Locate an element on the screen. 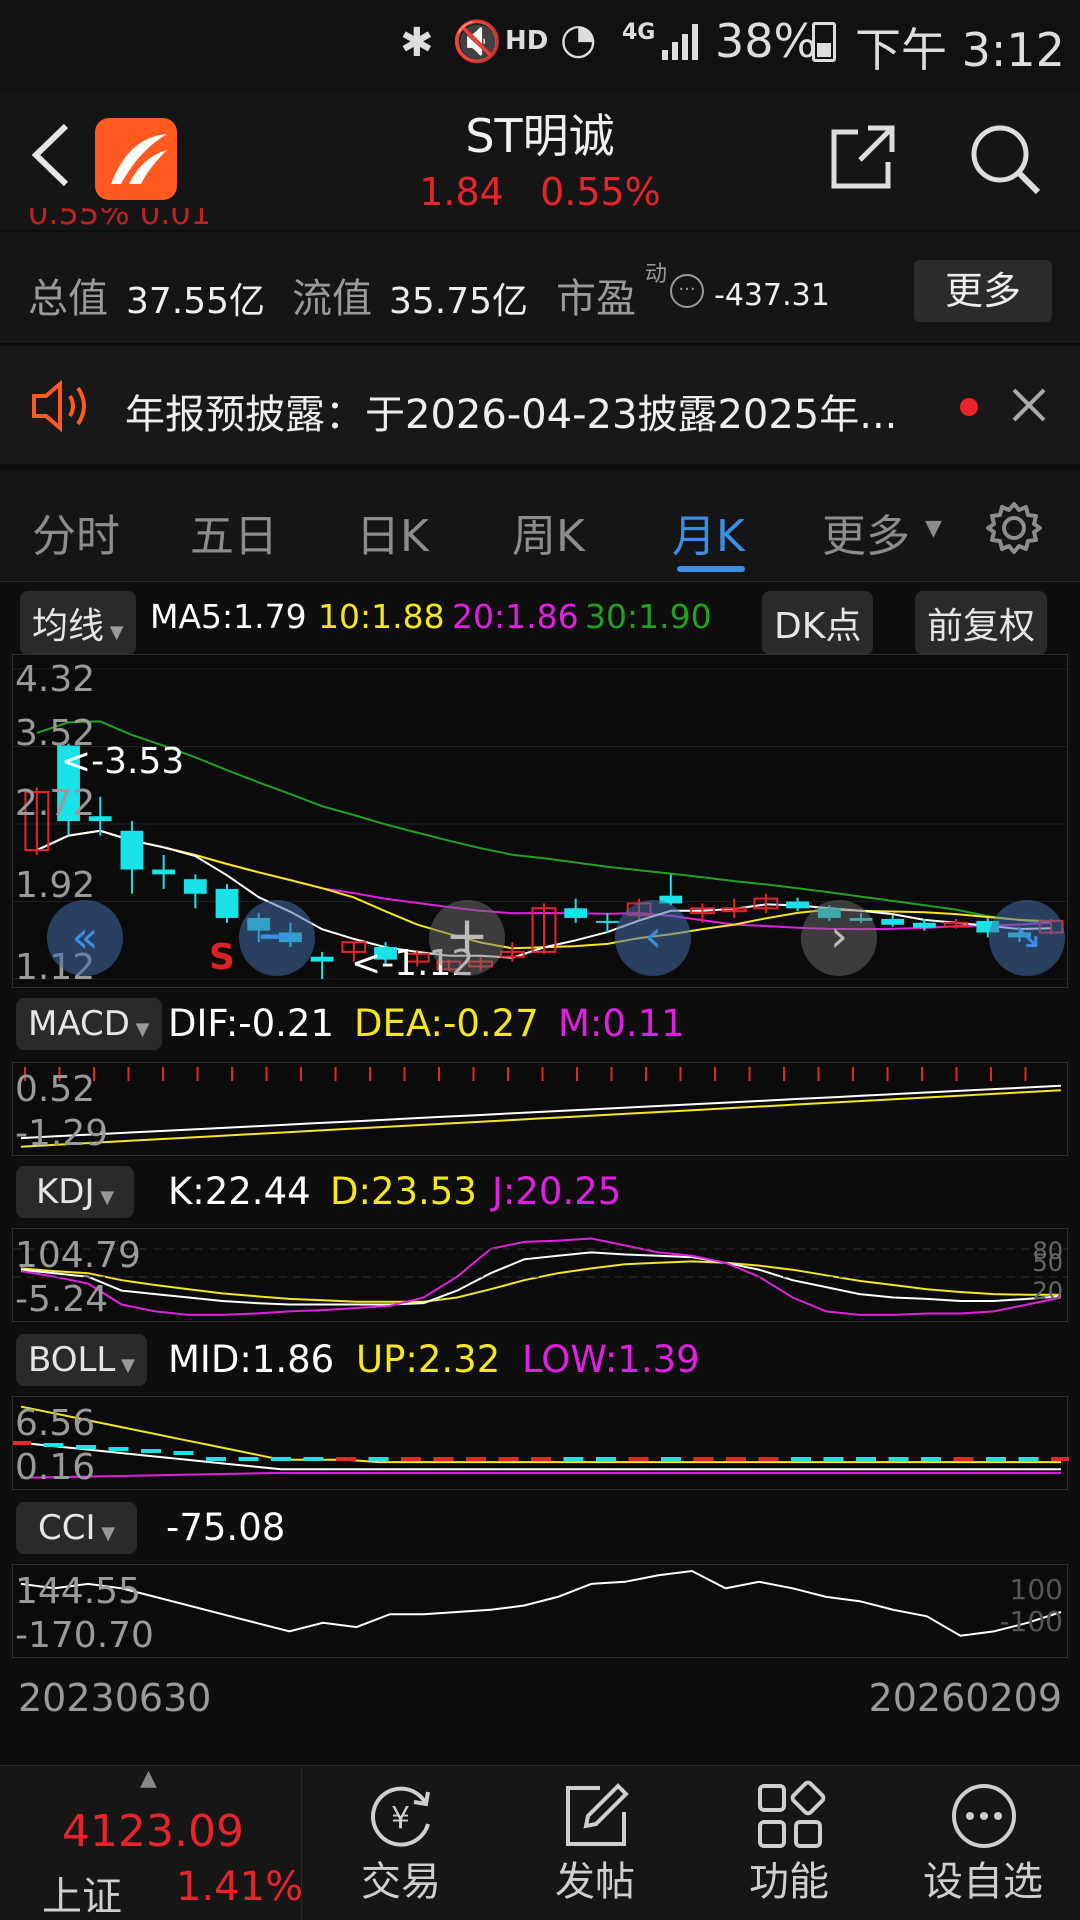 This screenshot has width=1080, height=1920. search-icon is located at coordinates (1004, 160).